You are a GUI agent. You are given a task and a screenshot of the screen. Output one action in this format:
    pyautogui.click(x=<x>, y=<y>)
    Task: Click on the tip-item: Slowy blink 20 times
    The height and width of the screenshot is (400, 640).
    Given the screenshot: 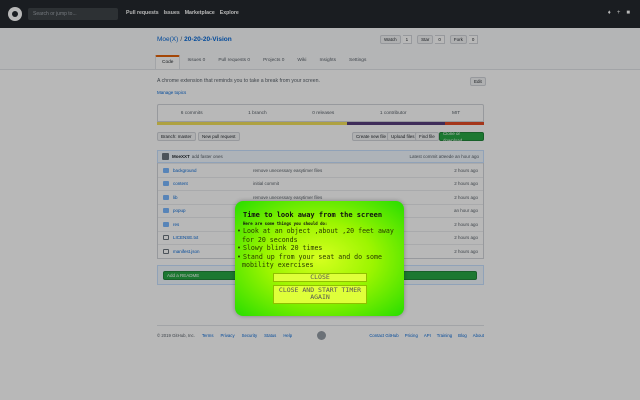 What is the action you would take?
    pyautogui.click(x=318, y=248)
    